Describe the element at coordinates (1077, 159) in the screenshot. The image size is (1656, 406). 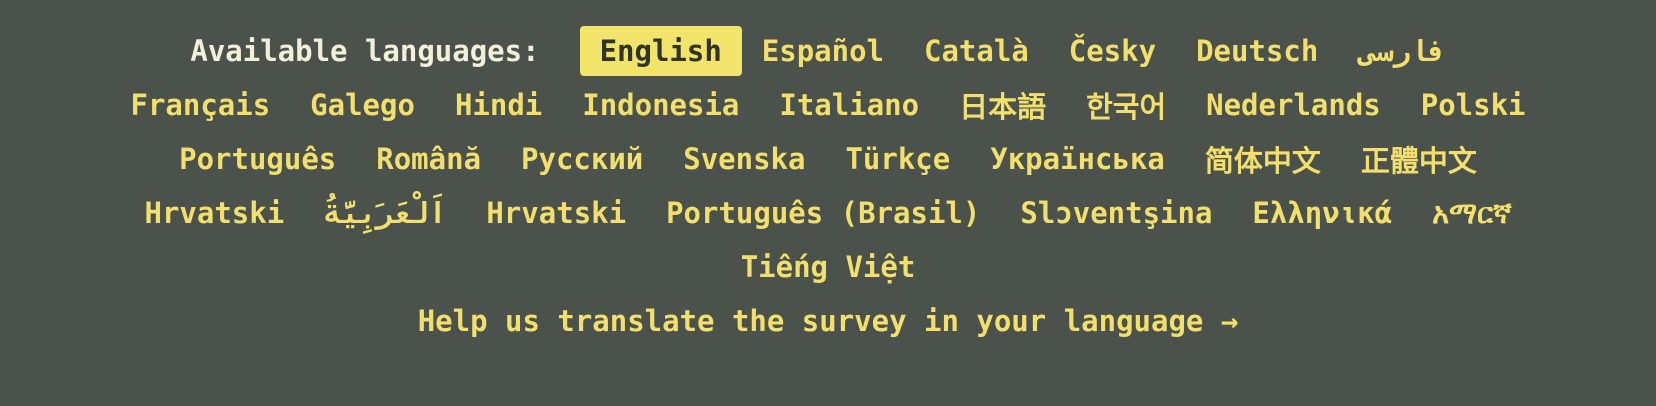
I see `language-link-ukrainian: Українська` at that location.